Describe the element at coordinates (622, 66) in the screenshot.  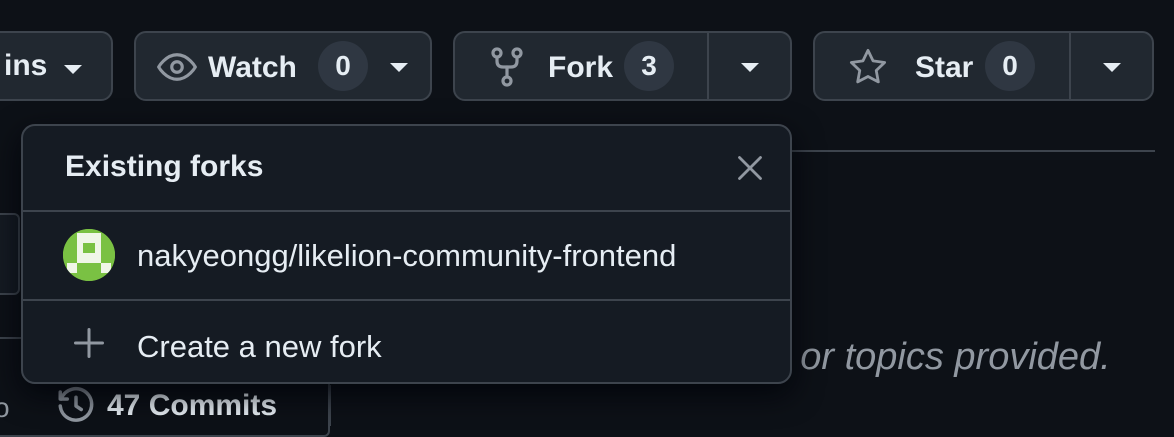
I see `fork-button: Fork 3` at that location.